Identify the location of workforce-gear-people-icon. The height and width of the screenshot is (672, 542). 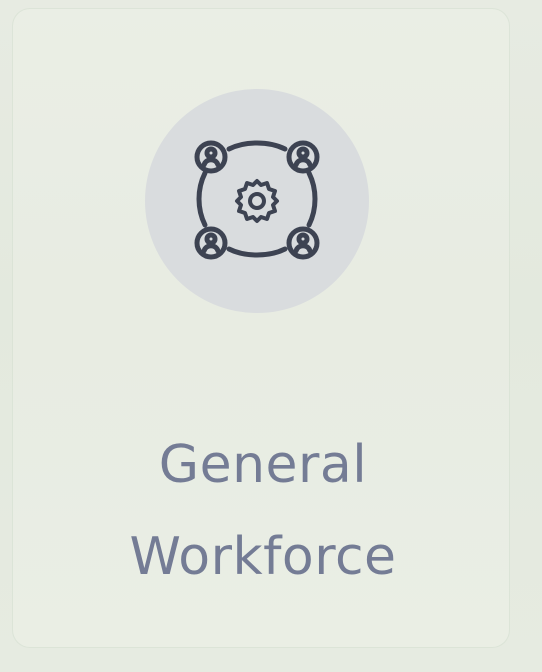
(257, 200).